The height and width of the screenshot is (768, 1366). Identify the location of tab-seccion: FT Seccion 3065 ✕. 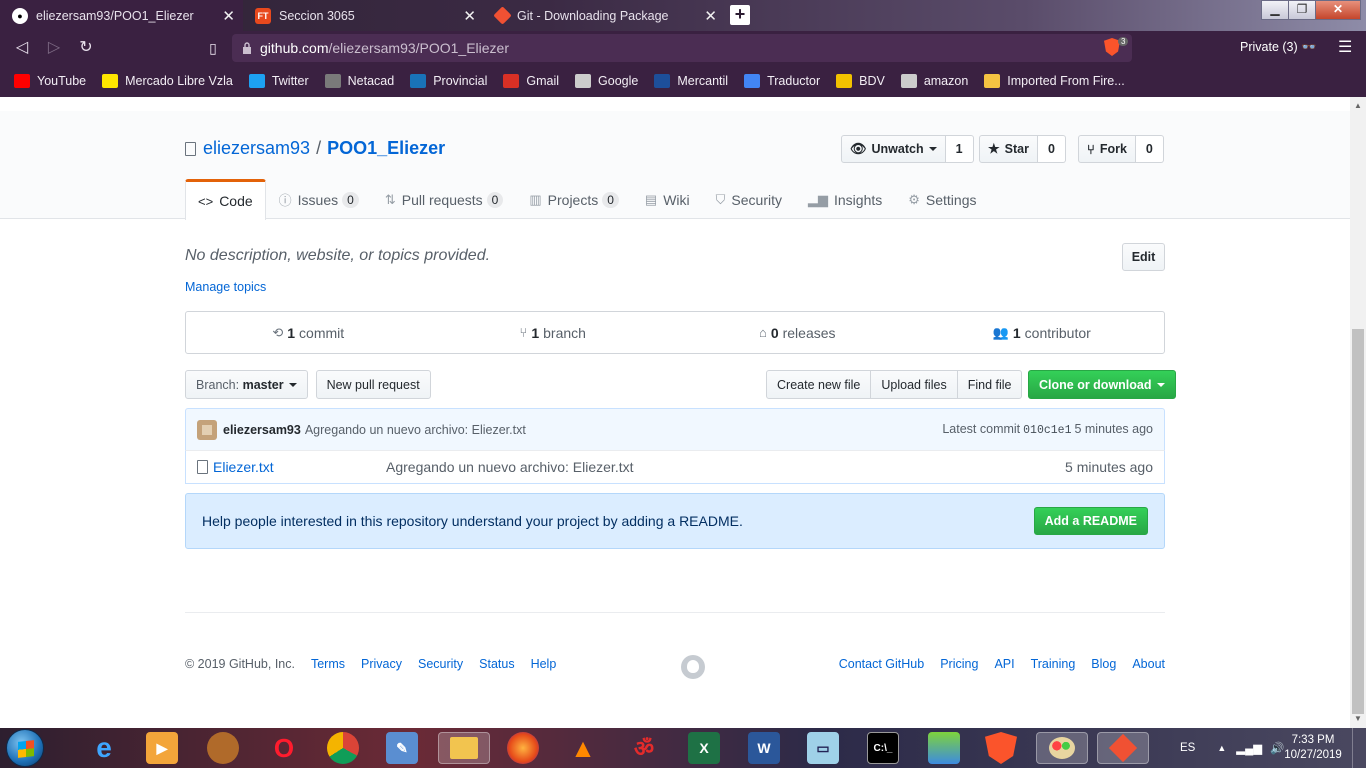
(363, 15).